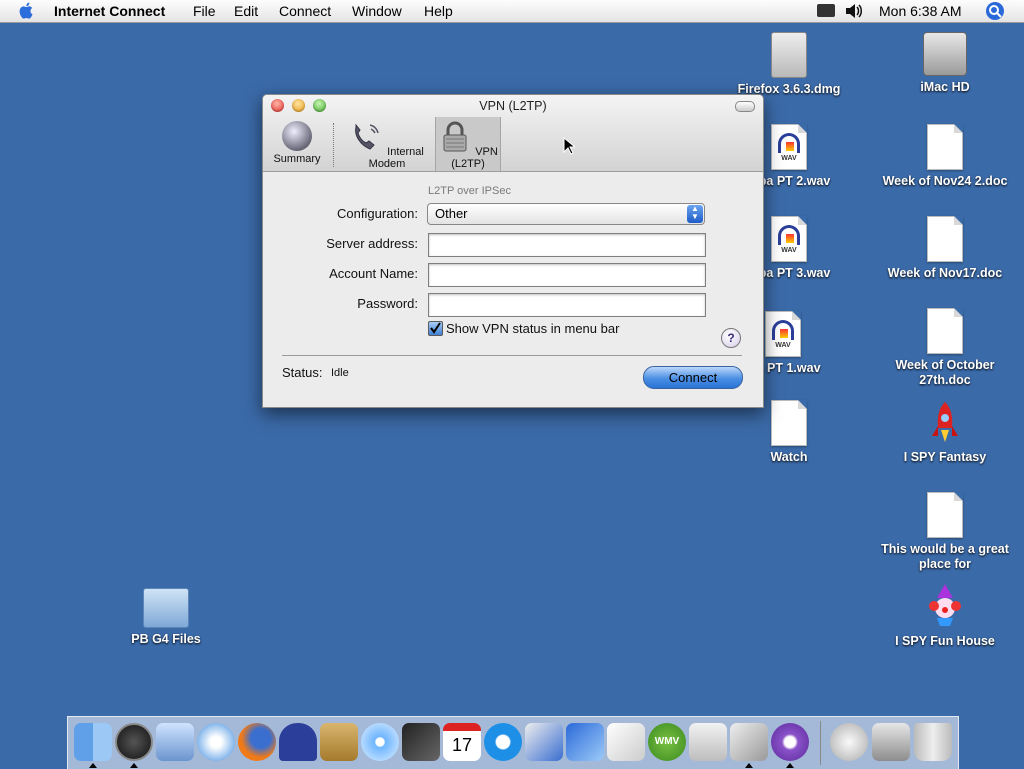 This screenshot has height=769, width=1024. What do you see at coordinates (380, 742) in the screenshot?
I see `itunes-icon` at bounding box center [380, 742].